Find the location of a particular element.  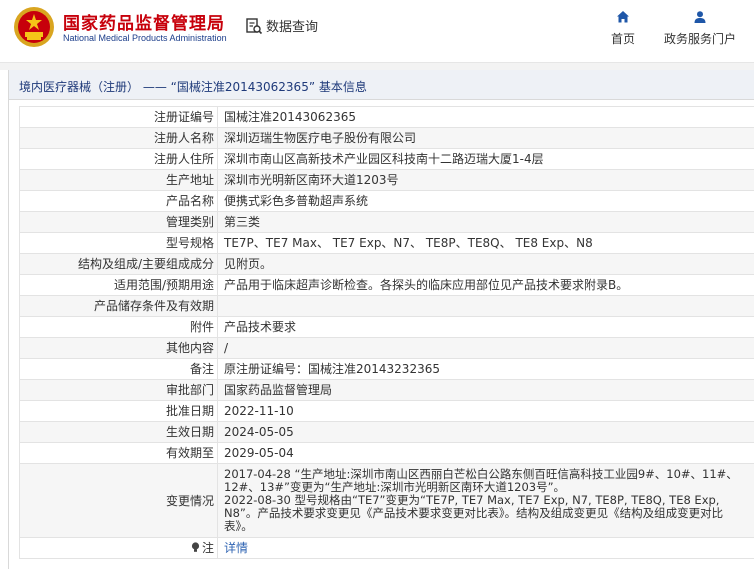

national-emblem-icon is located at coordinates (34, 27).